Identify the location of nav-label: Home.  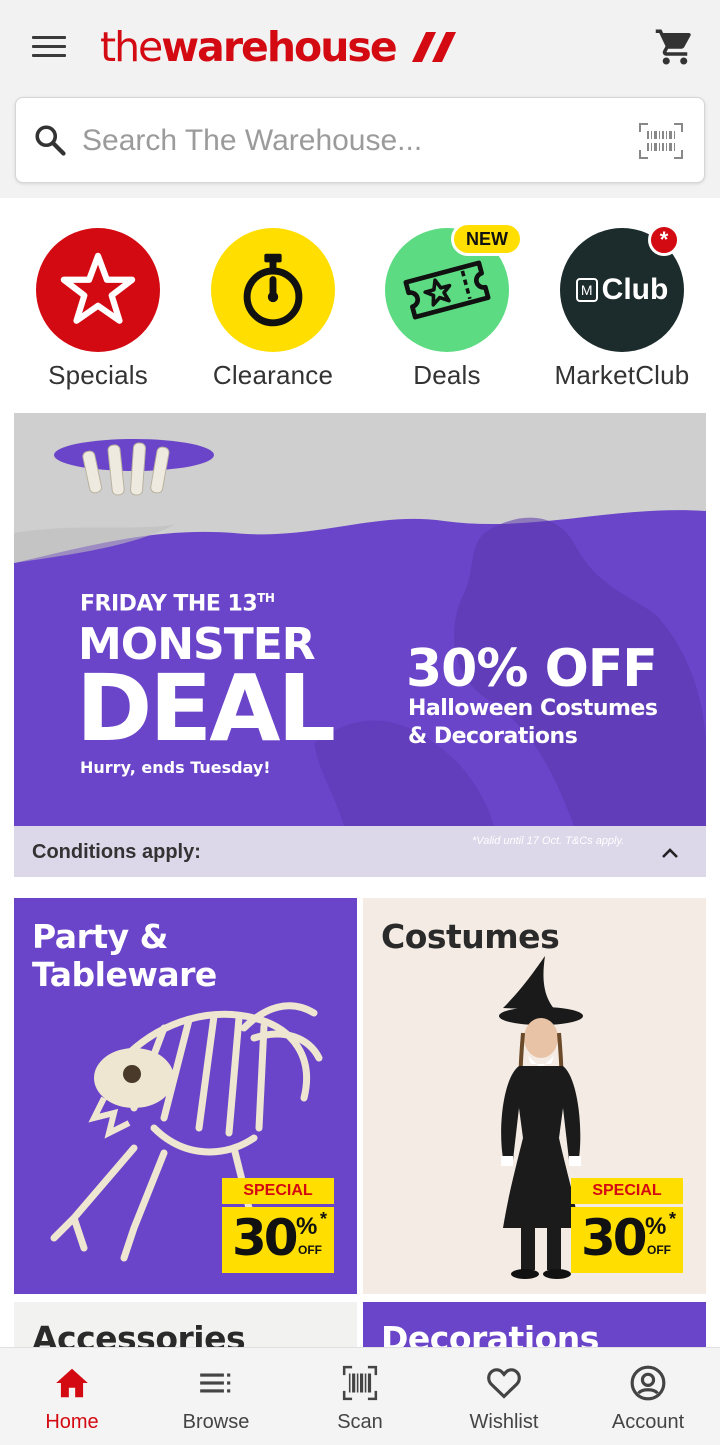
(72, 1422).